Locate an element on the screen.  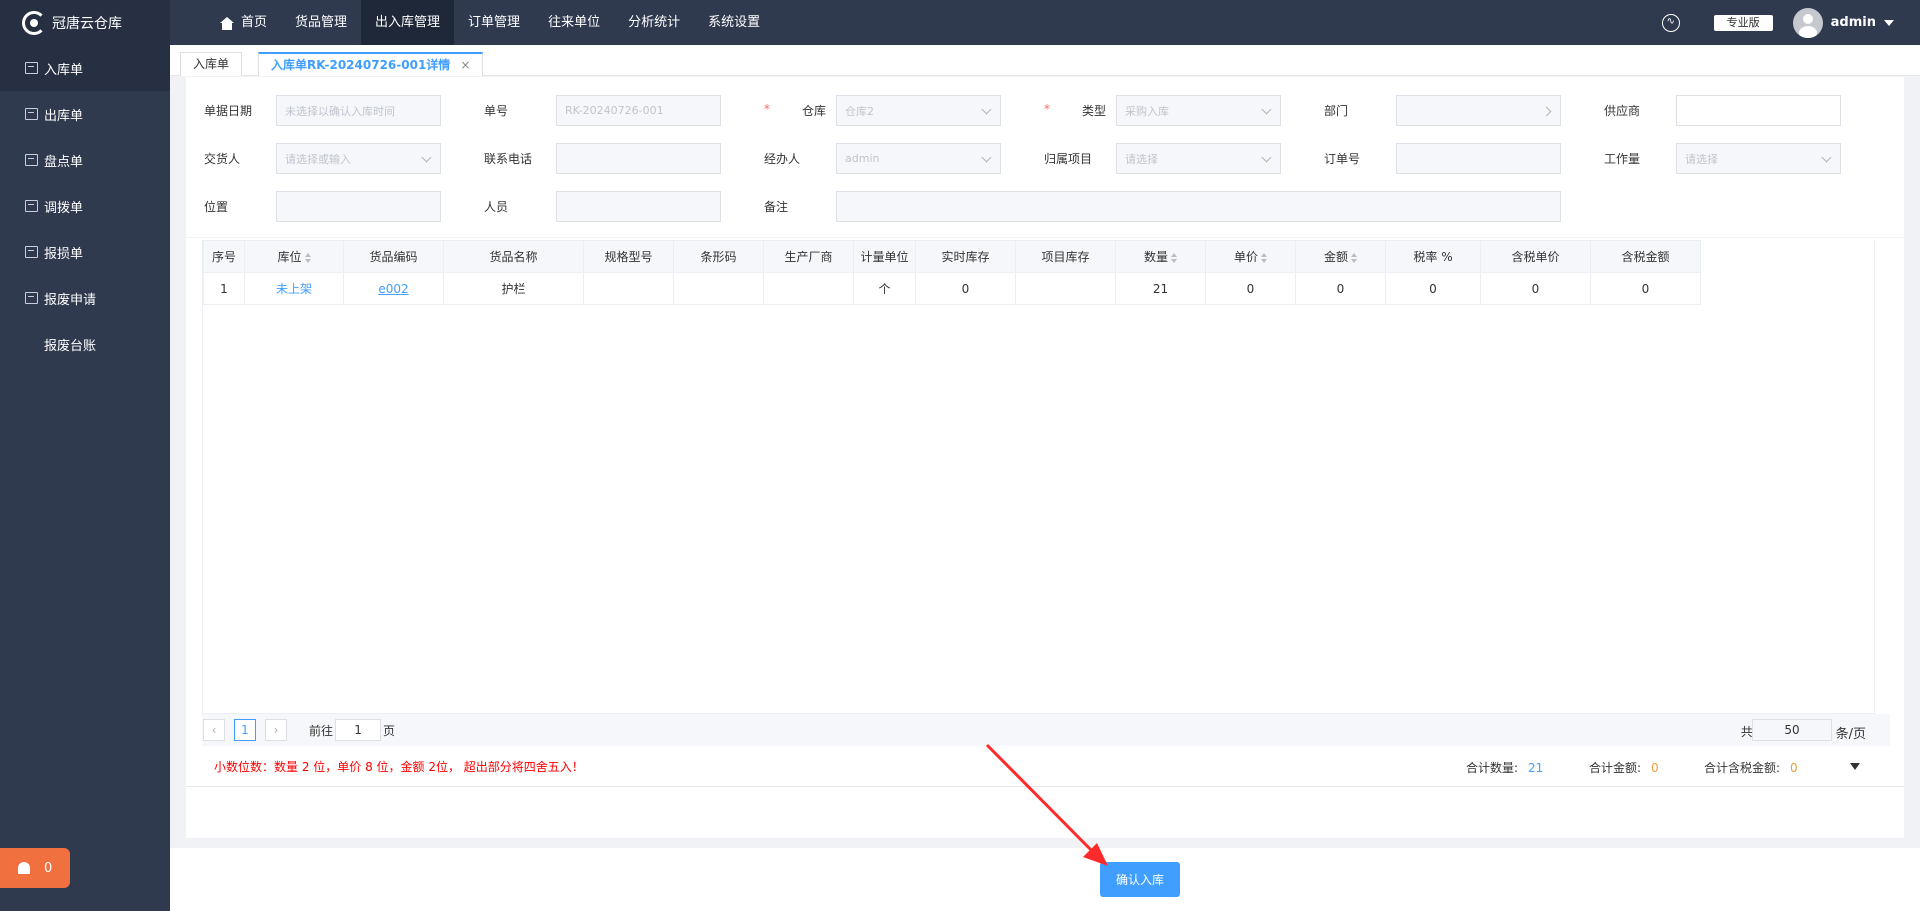
topnav-partners: 往来单位 is located at coordinates (574, 22).